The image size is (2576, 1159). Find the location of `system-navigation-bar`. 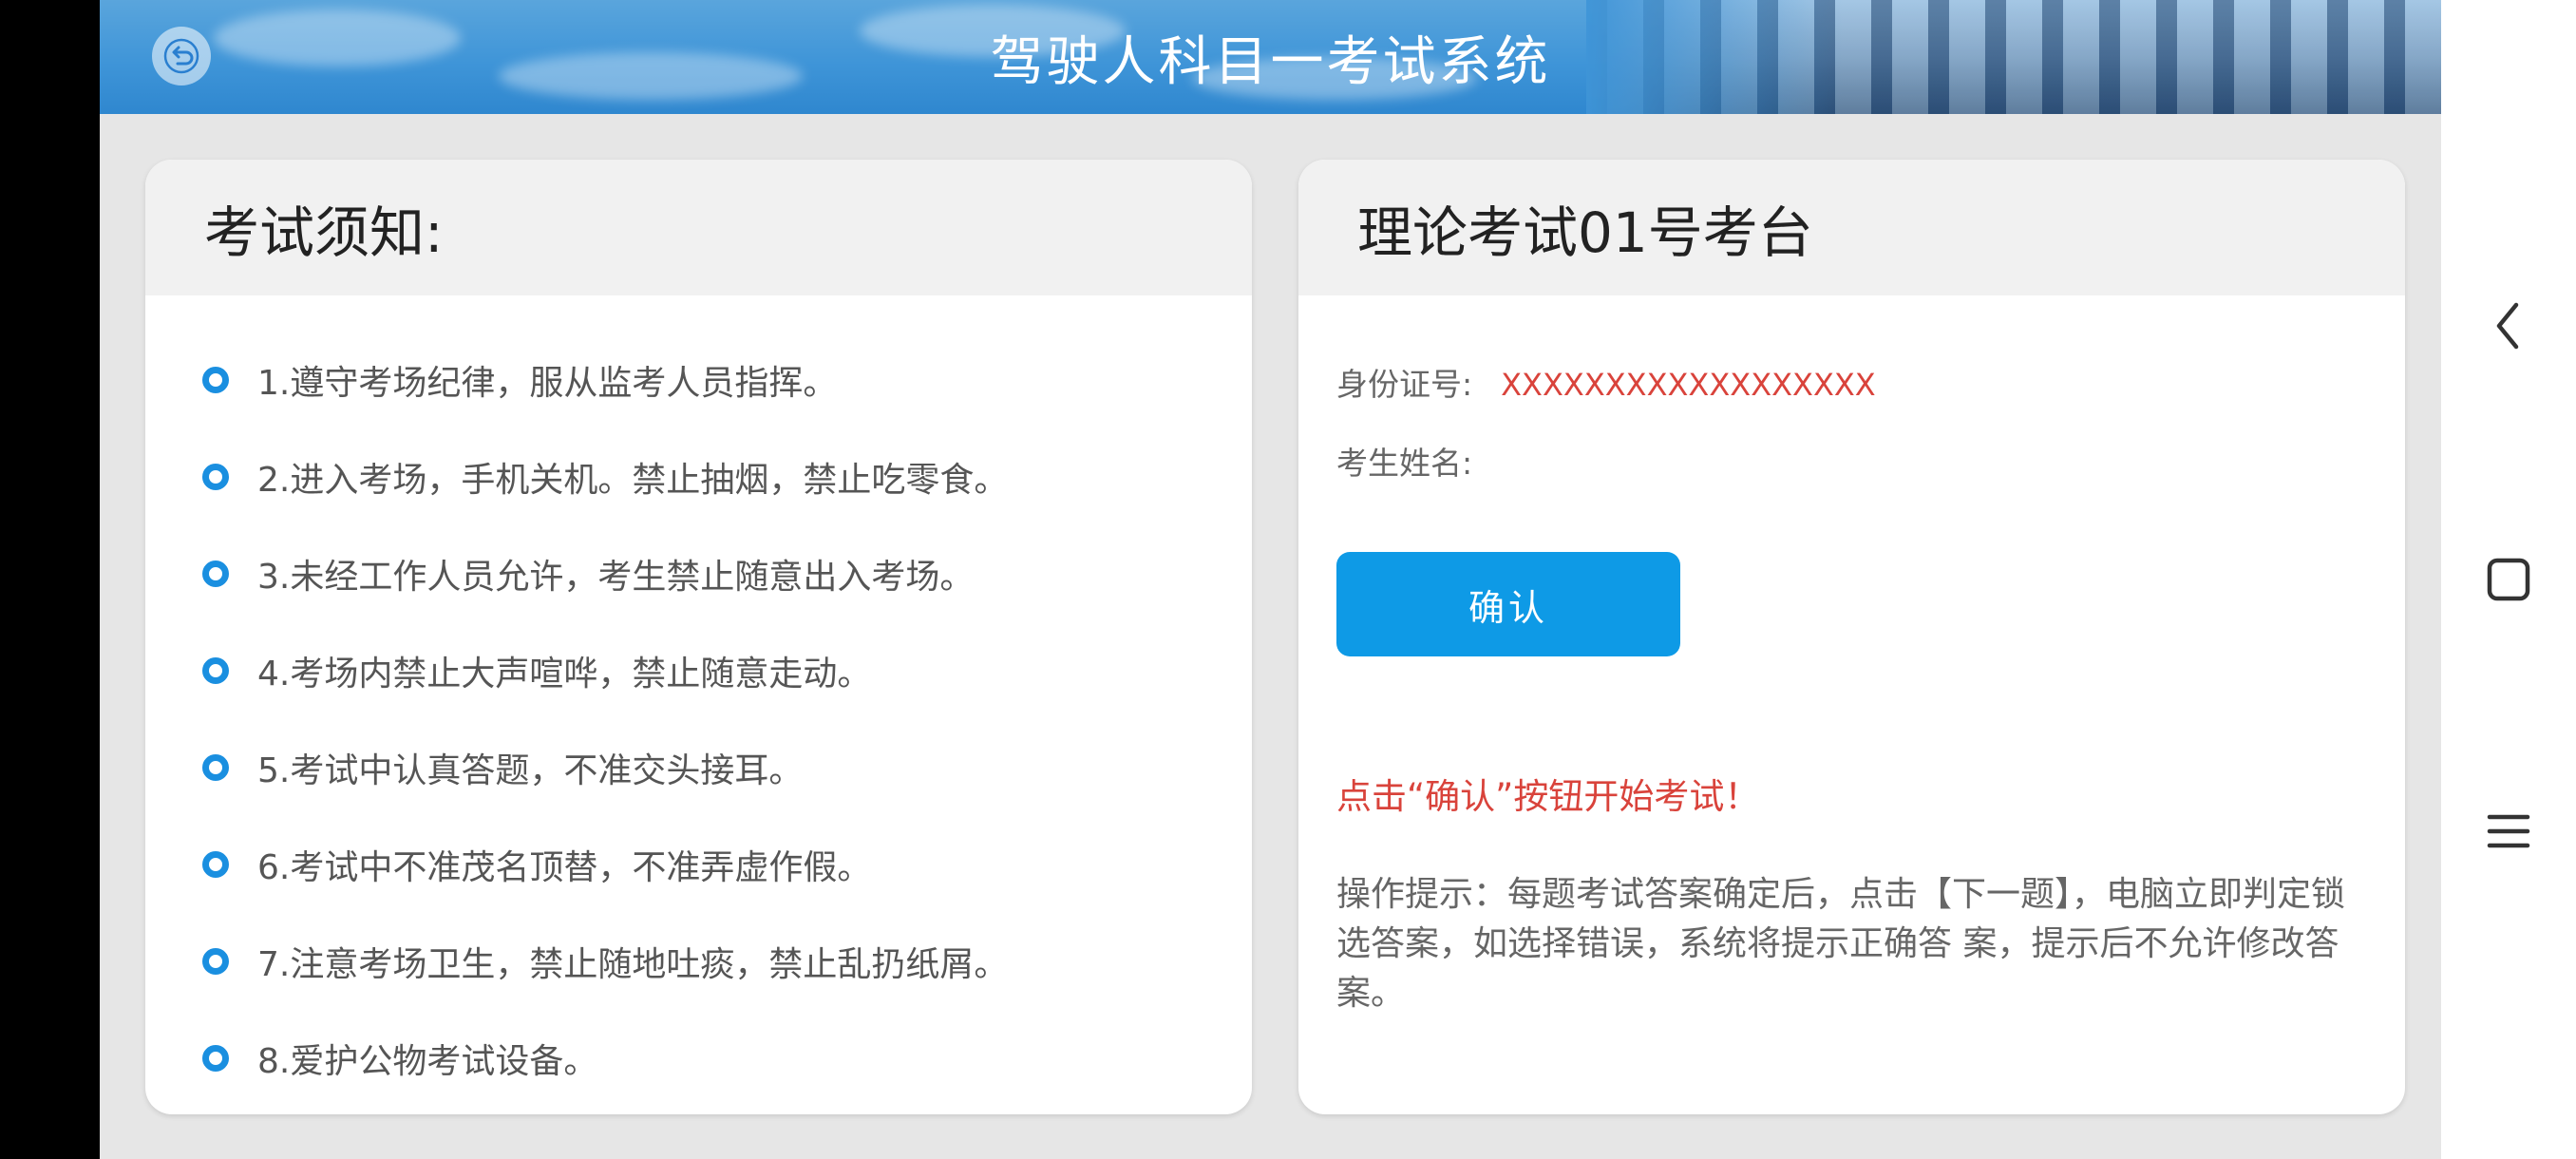

system-navigation-bar is located at coordinates (2508, 579).